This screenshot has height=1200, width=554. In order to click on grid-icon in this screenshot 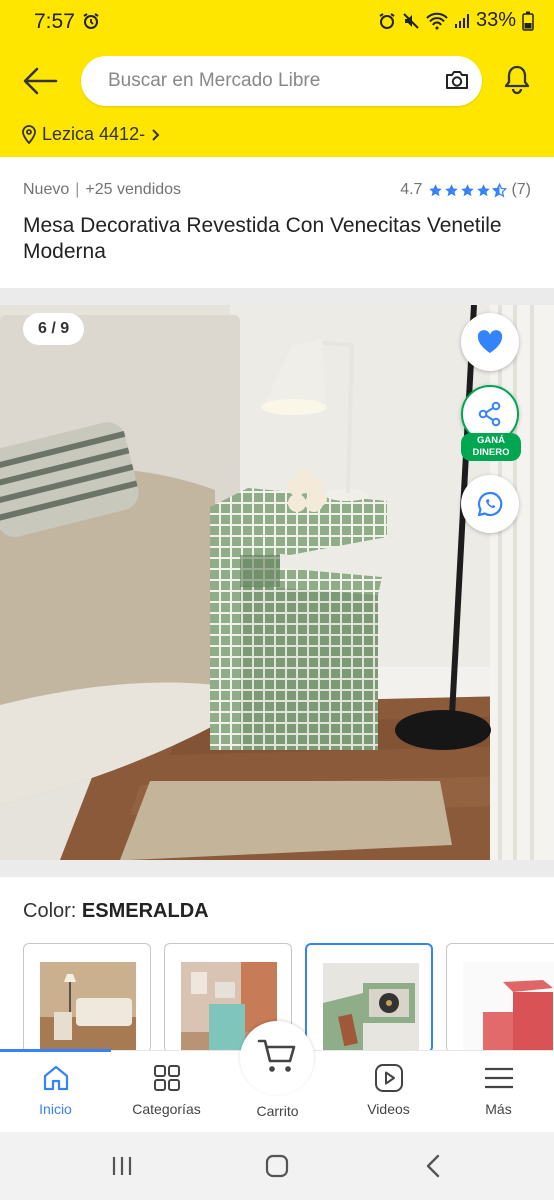, I will do `click(167, 1080)`.